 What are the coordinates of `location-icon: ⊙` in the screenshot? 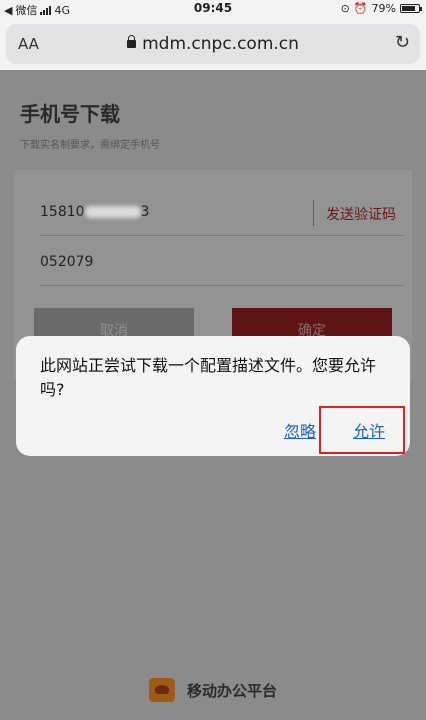 It's located at (345, 8).